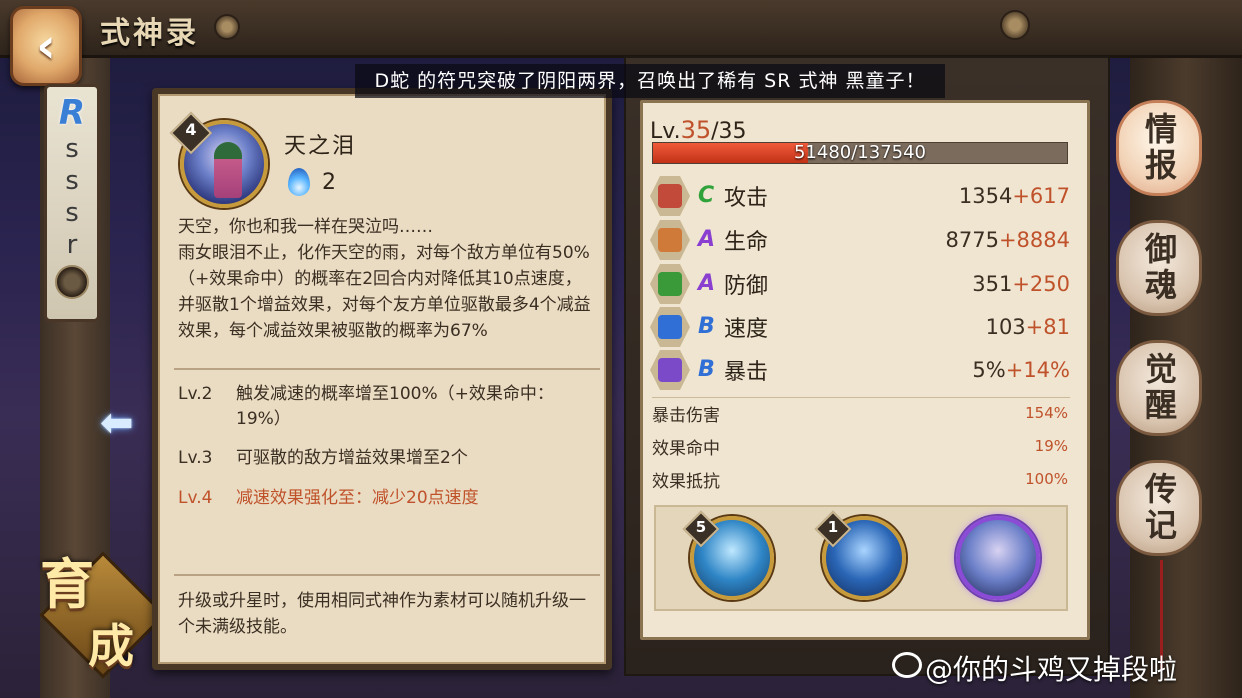 This screenshot has height=698, width=1242. I want to click on upgrade-footnote: 升级或升星时，使用相同式神作为素材可以随机升级一个未满级技能。, so click(382, 614).